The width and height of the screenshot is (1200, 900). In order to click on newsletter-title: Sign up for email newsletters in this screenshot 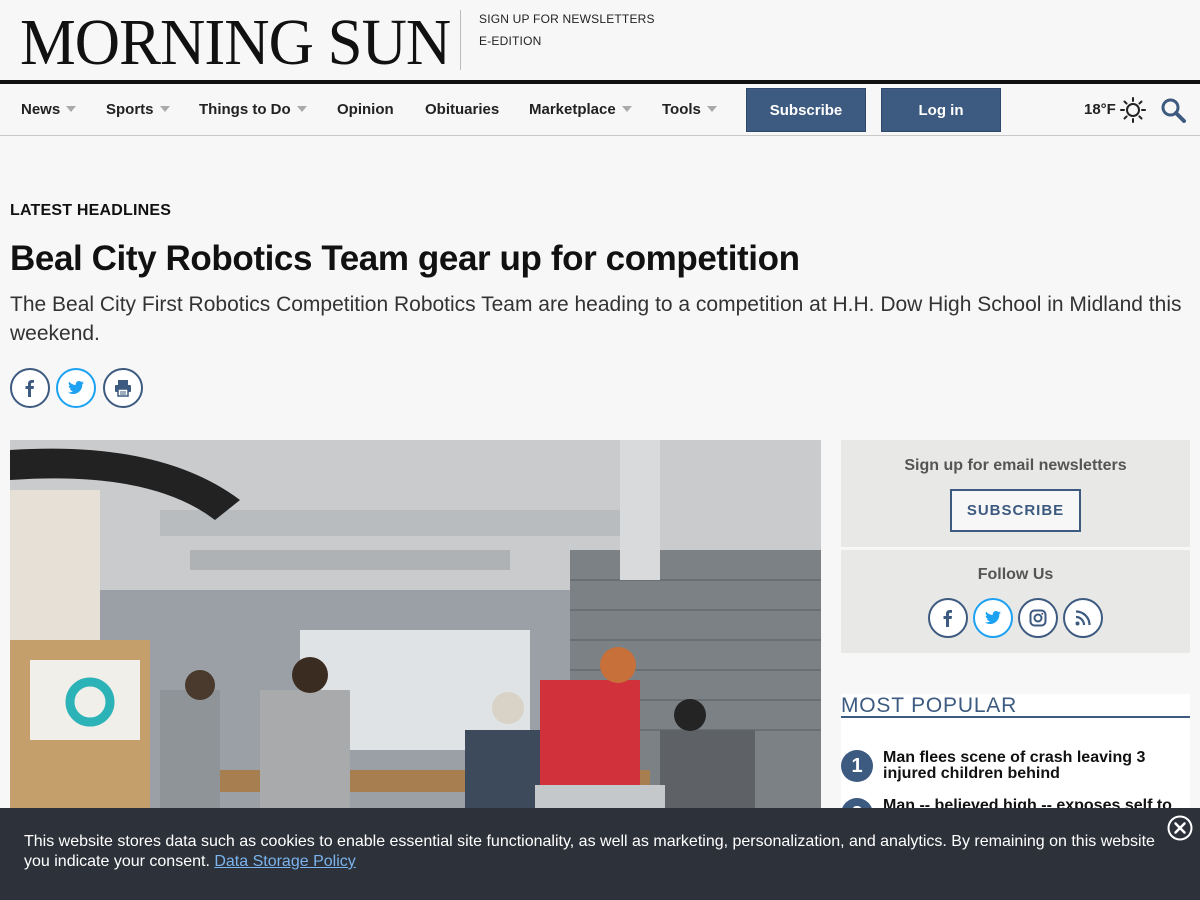, I will do `click(1015, 465)`.